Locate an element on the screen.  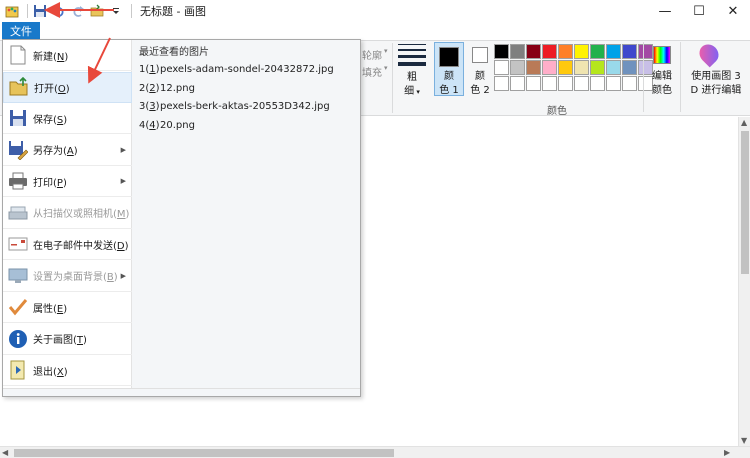
scroll-down-icon: ▼ is located at coordinates (744, 440).